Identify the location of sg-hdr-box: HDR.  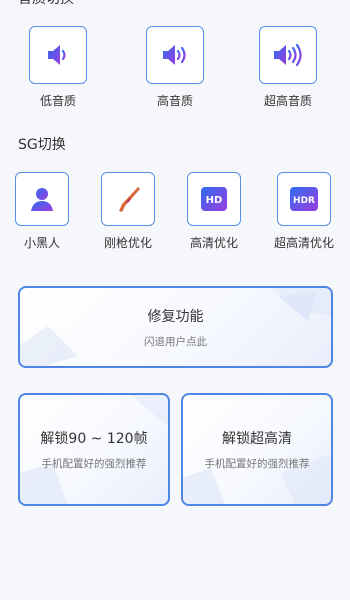
(304, 199).